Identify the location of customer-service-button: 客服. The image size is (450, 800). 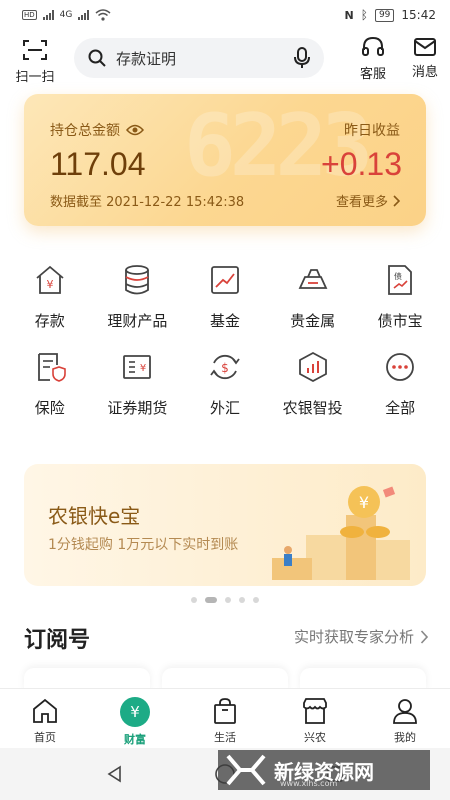
(373, 59).